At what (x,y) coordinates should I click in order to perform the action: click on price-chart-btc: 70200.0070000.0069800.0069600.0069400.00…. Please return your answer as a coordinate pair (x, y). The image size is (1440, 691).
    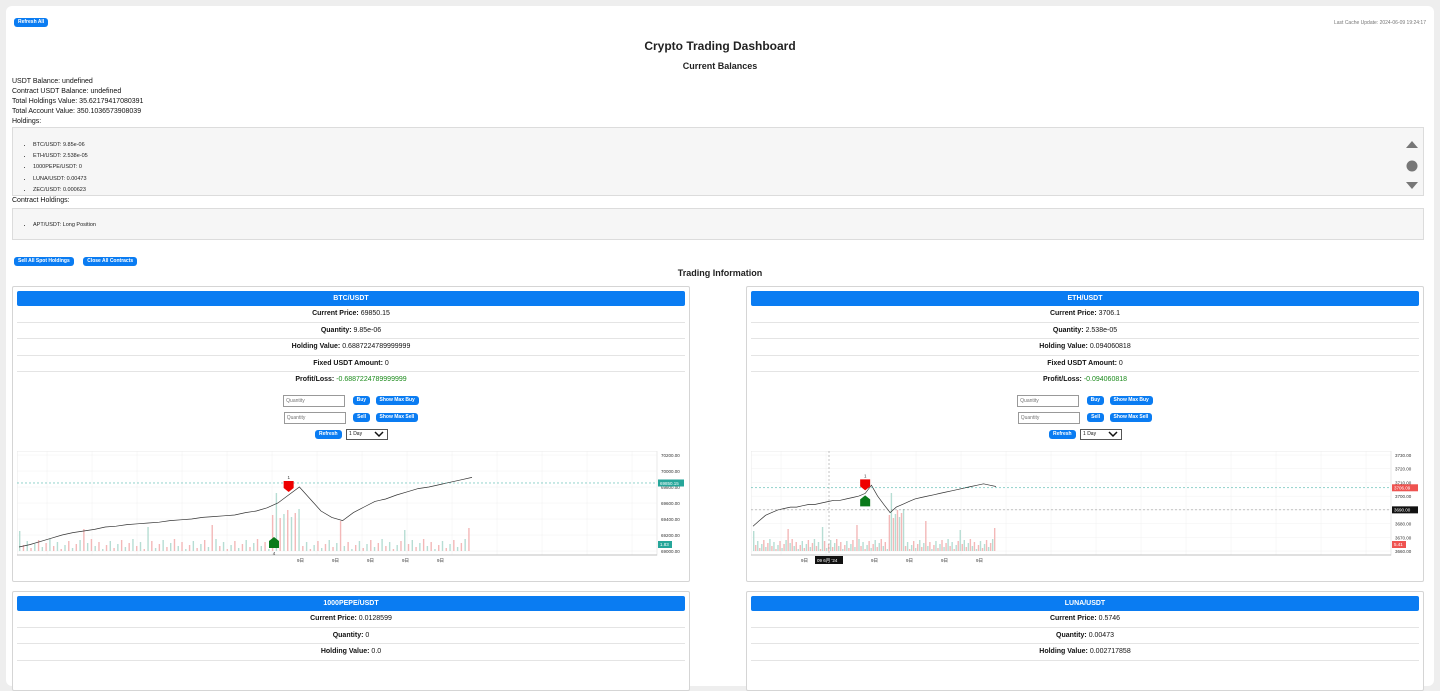
    Looking at the image, I should click on (352, 511).